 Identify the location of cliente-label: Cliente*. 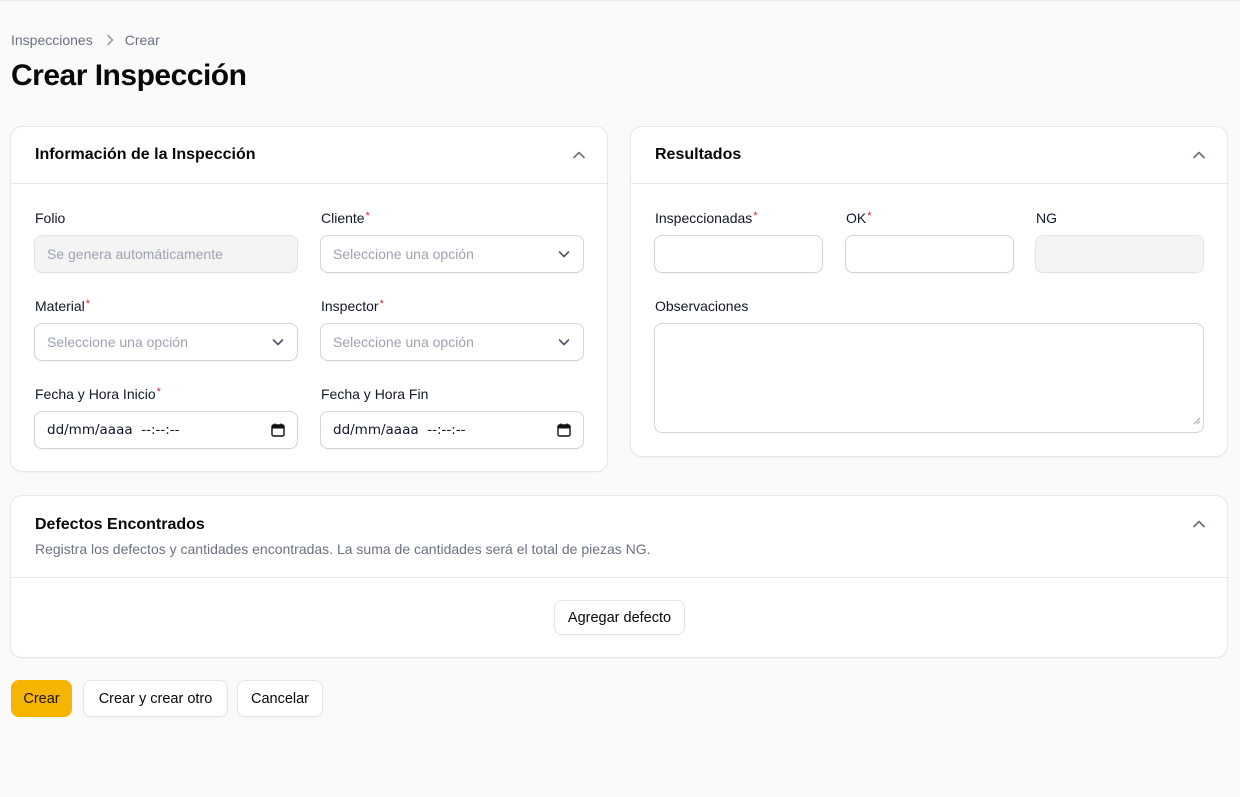
(345, 218).